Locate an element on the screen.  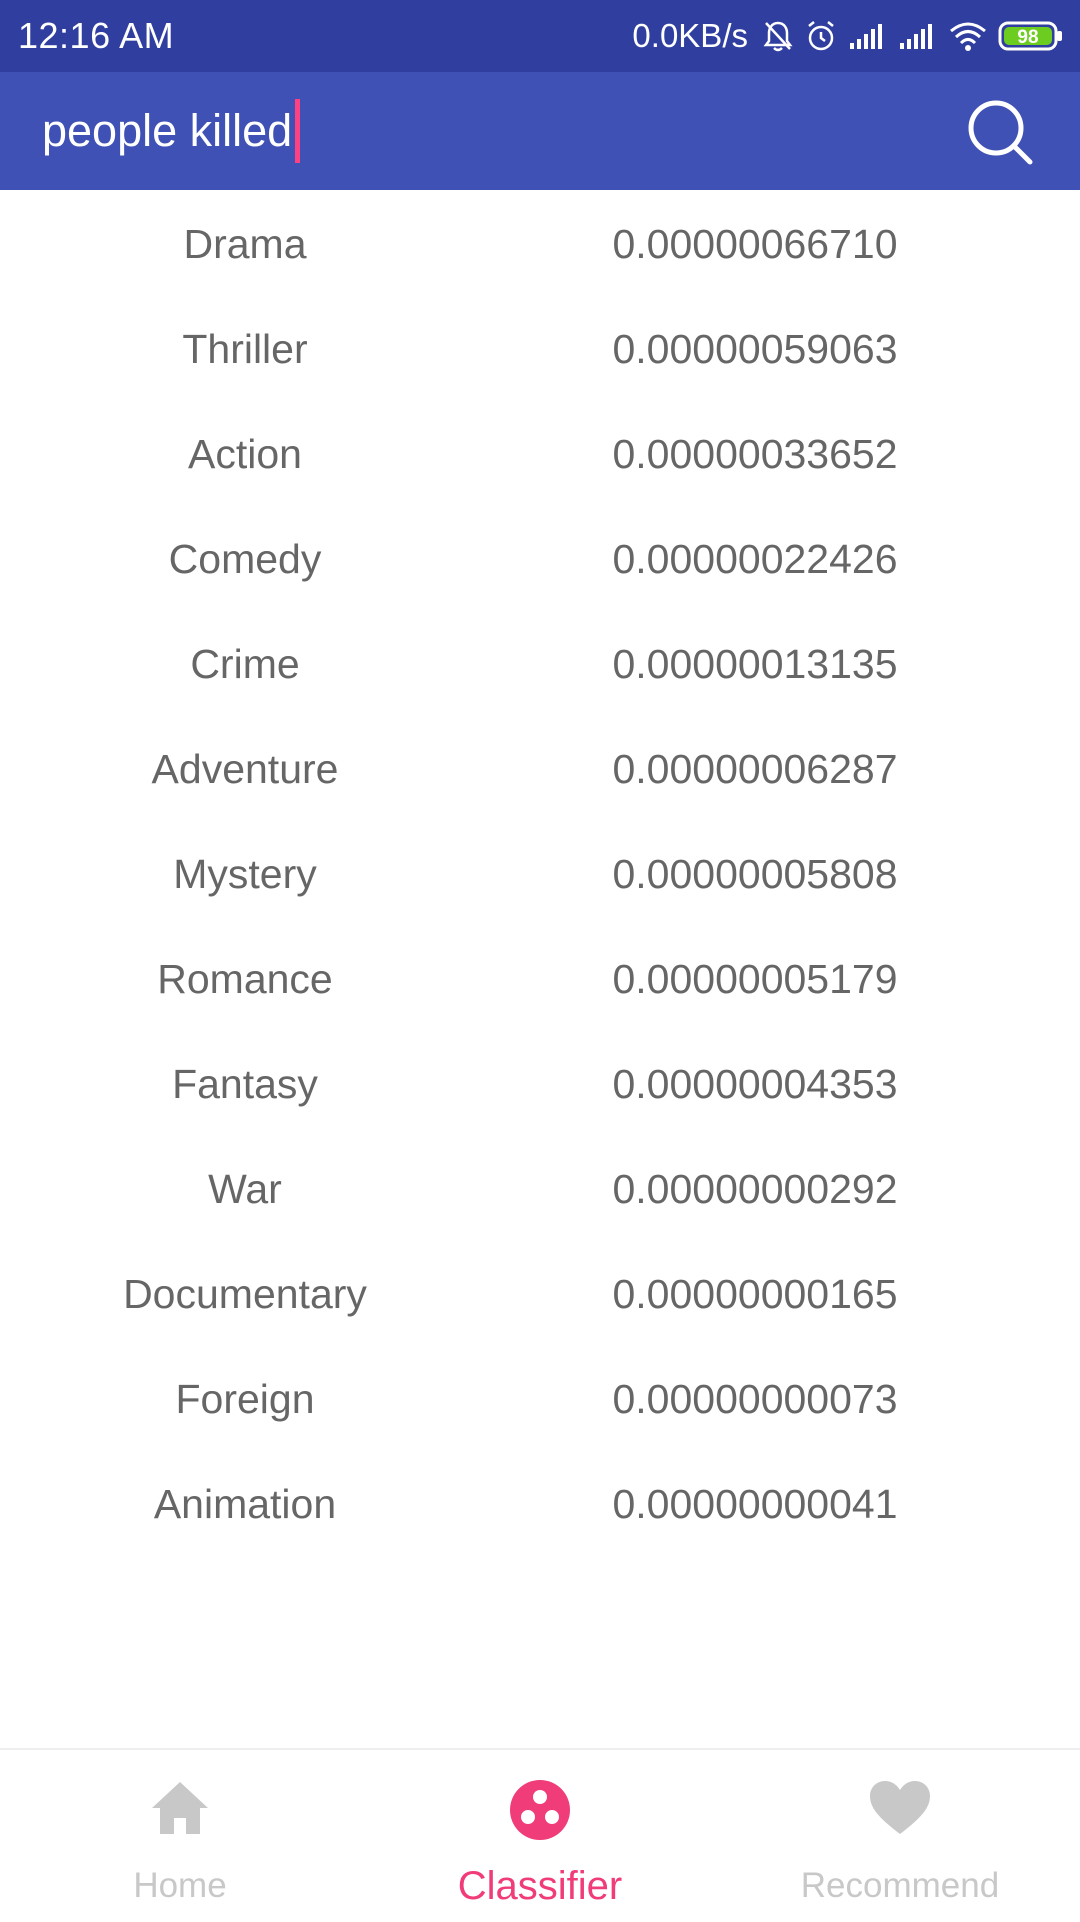
genre-score: 0.00000066710 is located at coordinates (755, 244).